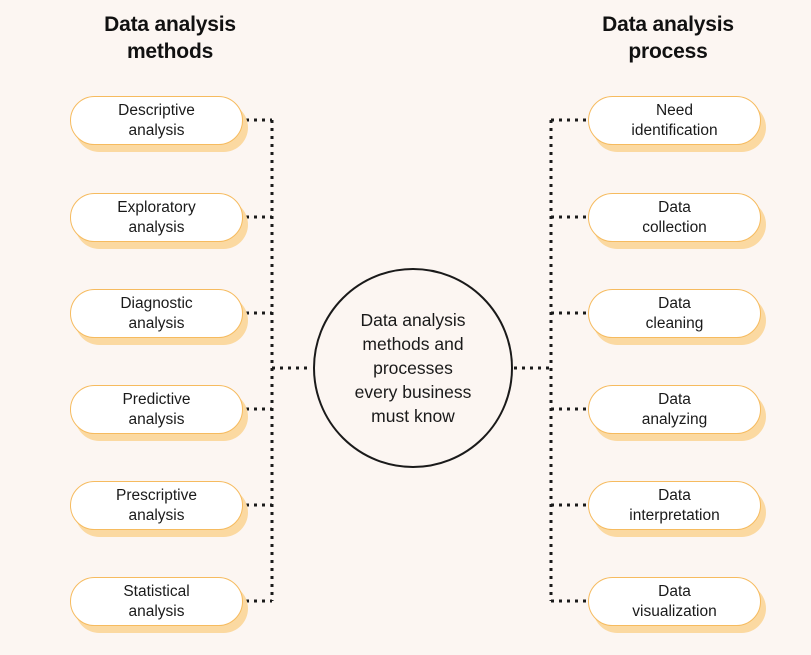 This screenshot has height=655, width=811. What do you see at coordinates (674, 120) in the screenshot?
I see `process-node-need-identification: Need identification` at bounding box center [674, 120].